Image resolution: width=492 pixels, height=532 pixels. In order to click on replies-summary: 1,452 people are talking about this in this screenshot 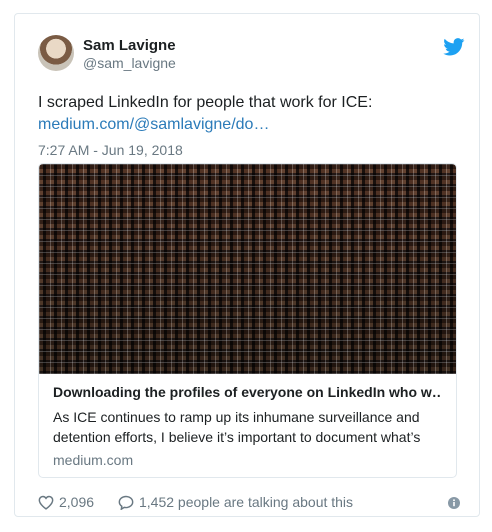, I will do `click(246, 502)`.